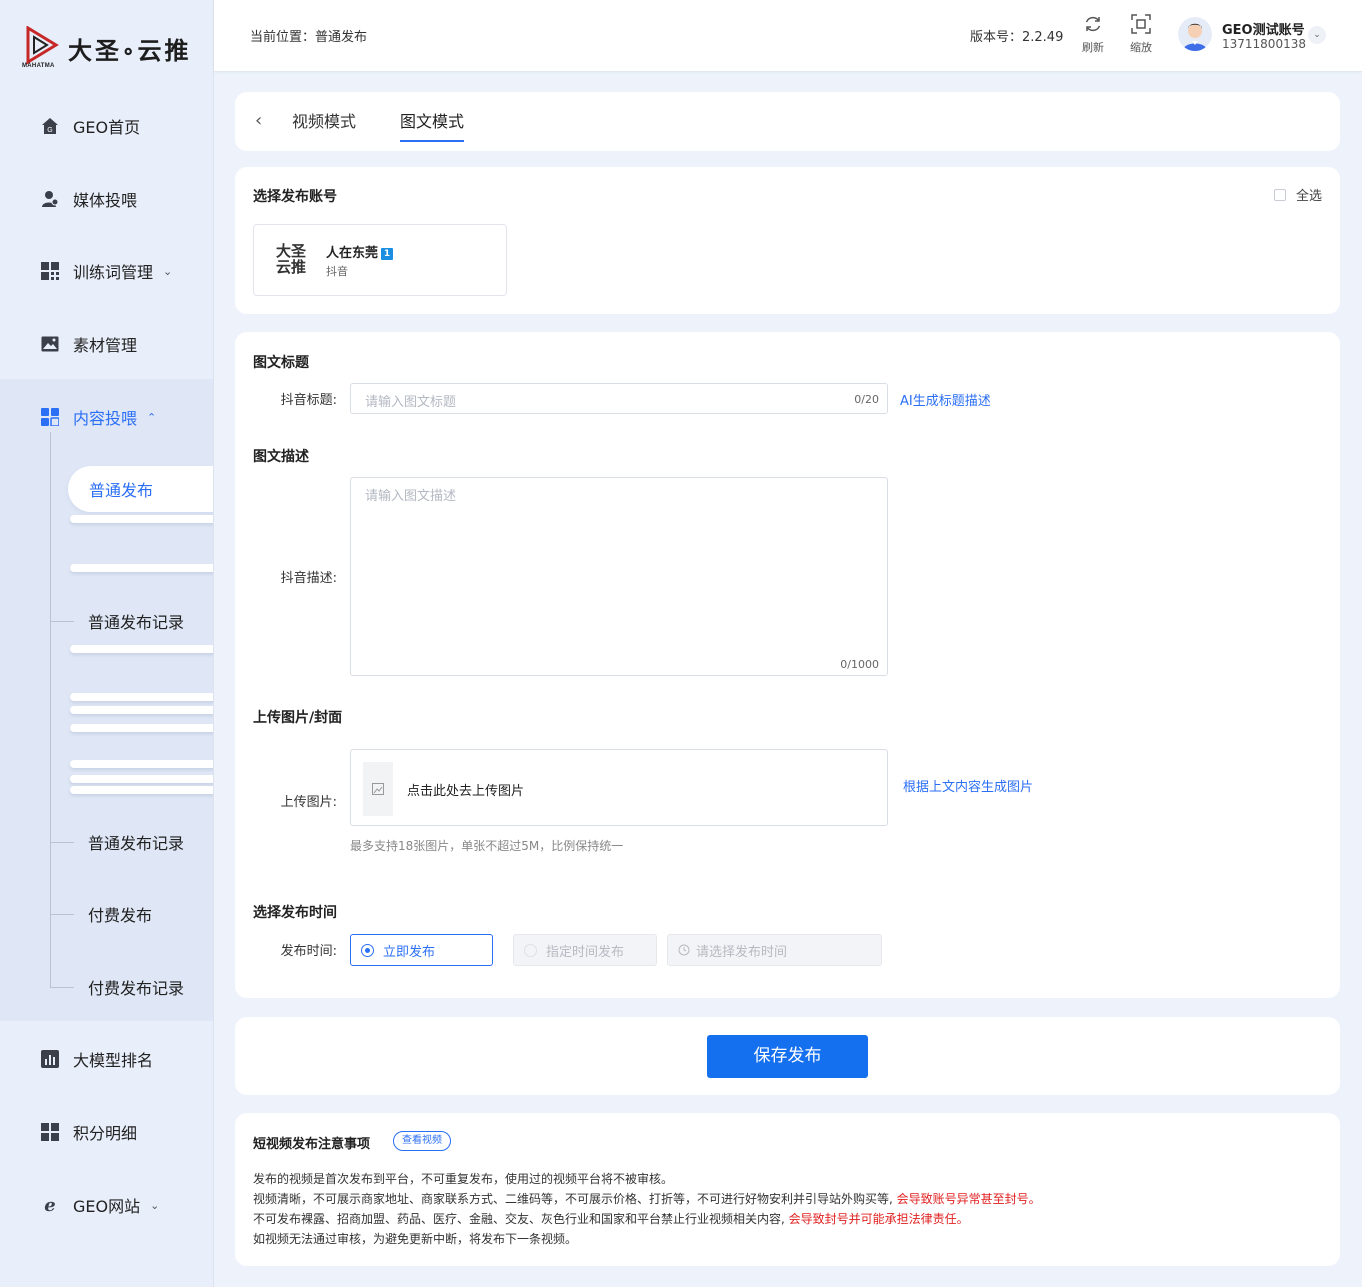 The width and height of the screenshot is (1362, 1287). I want to click on upload-area: 点击此处去上传图片, so click(619, 787).